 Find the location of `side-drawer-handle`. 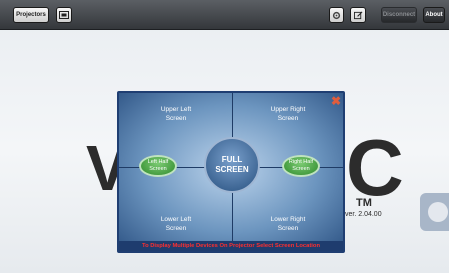

side-drawer-handle is located at coordinates (434, 212).